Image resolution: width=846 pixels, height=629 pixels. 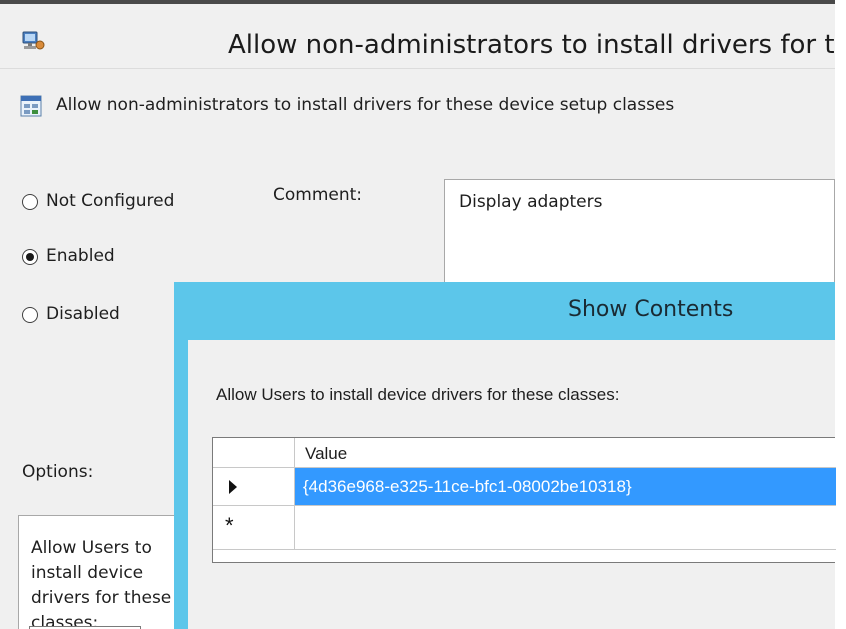 What do you see at coordinates (318, 195) in the screenshot?
I see `comment-label: Comment:` at bounding box center [318, 195].